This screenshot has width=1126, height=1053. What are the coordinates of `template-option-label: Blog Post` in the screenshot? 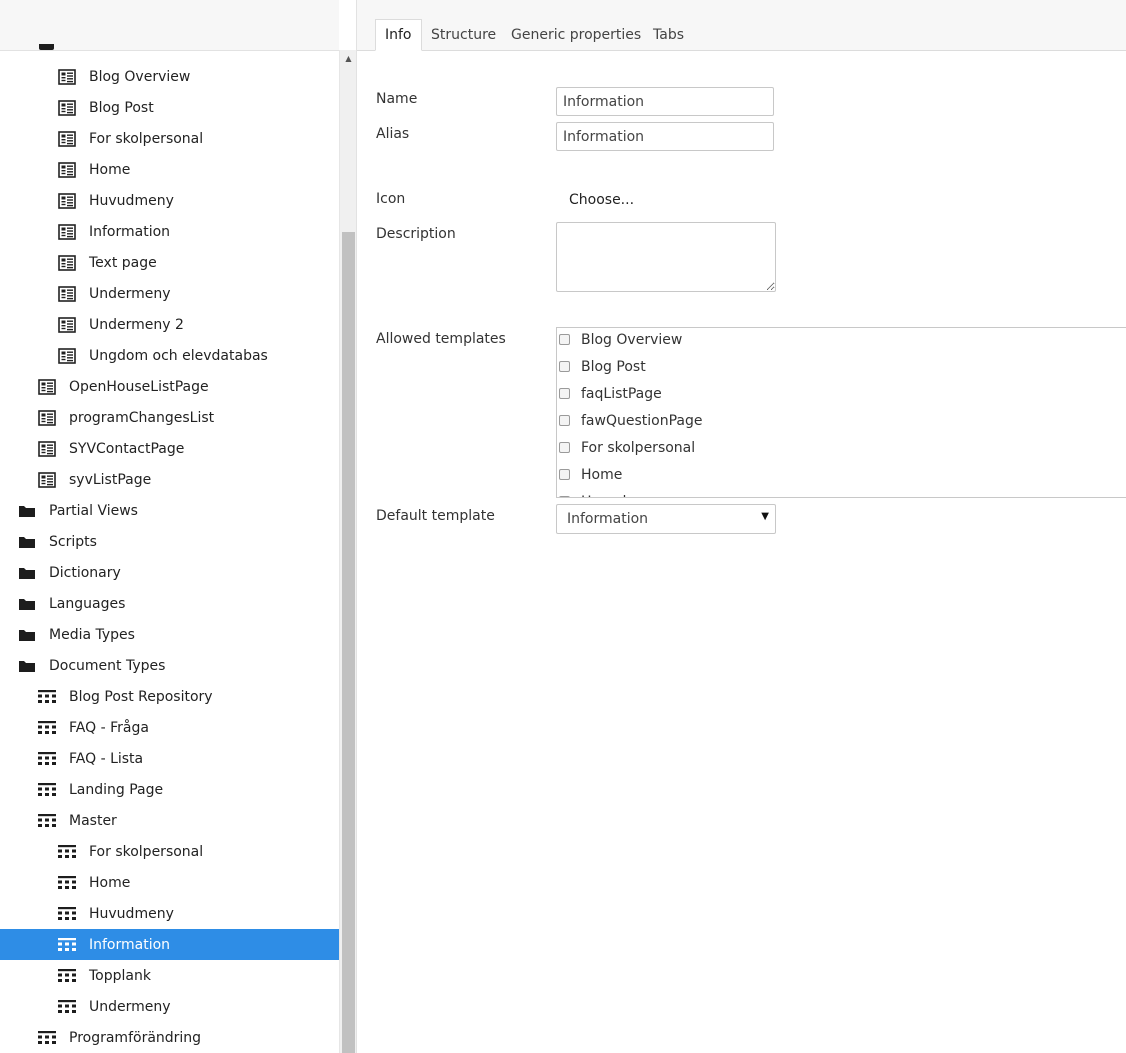 It's located at (613, 366).